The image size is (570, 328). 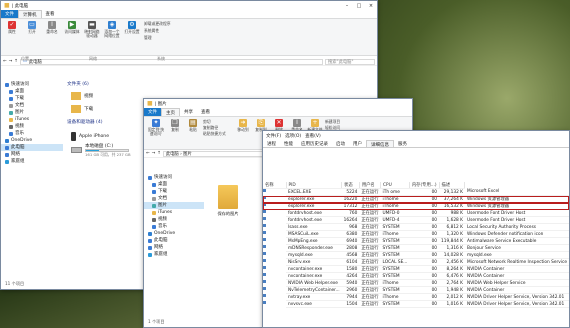 I want to click on tab-details: 详细信息, so click(x=380, y=144).